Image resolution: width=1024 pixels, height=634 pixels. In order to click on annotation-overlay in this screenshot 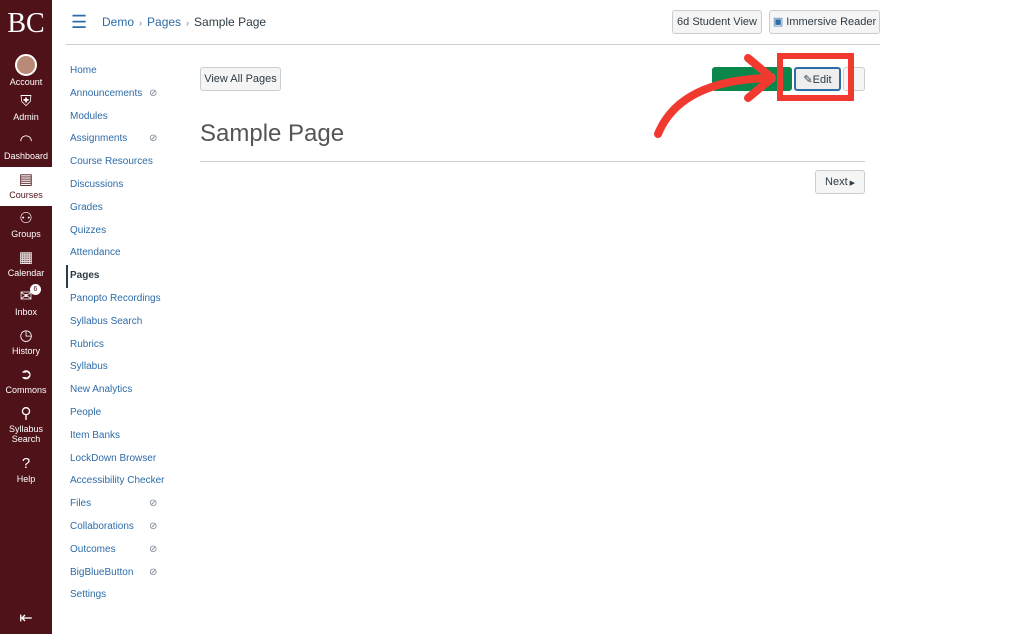, I will do `click(754, 95)`.